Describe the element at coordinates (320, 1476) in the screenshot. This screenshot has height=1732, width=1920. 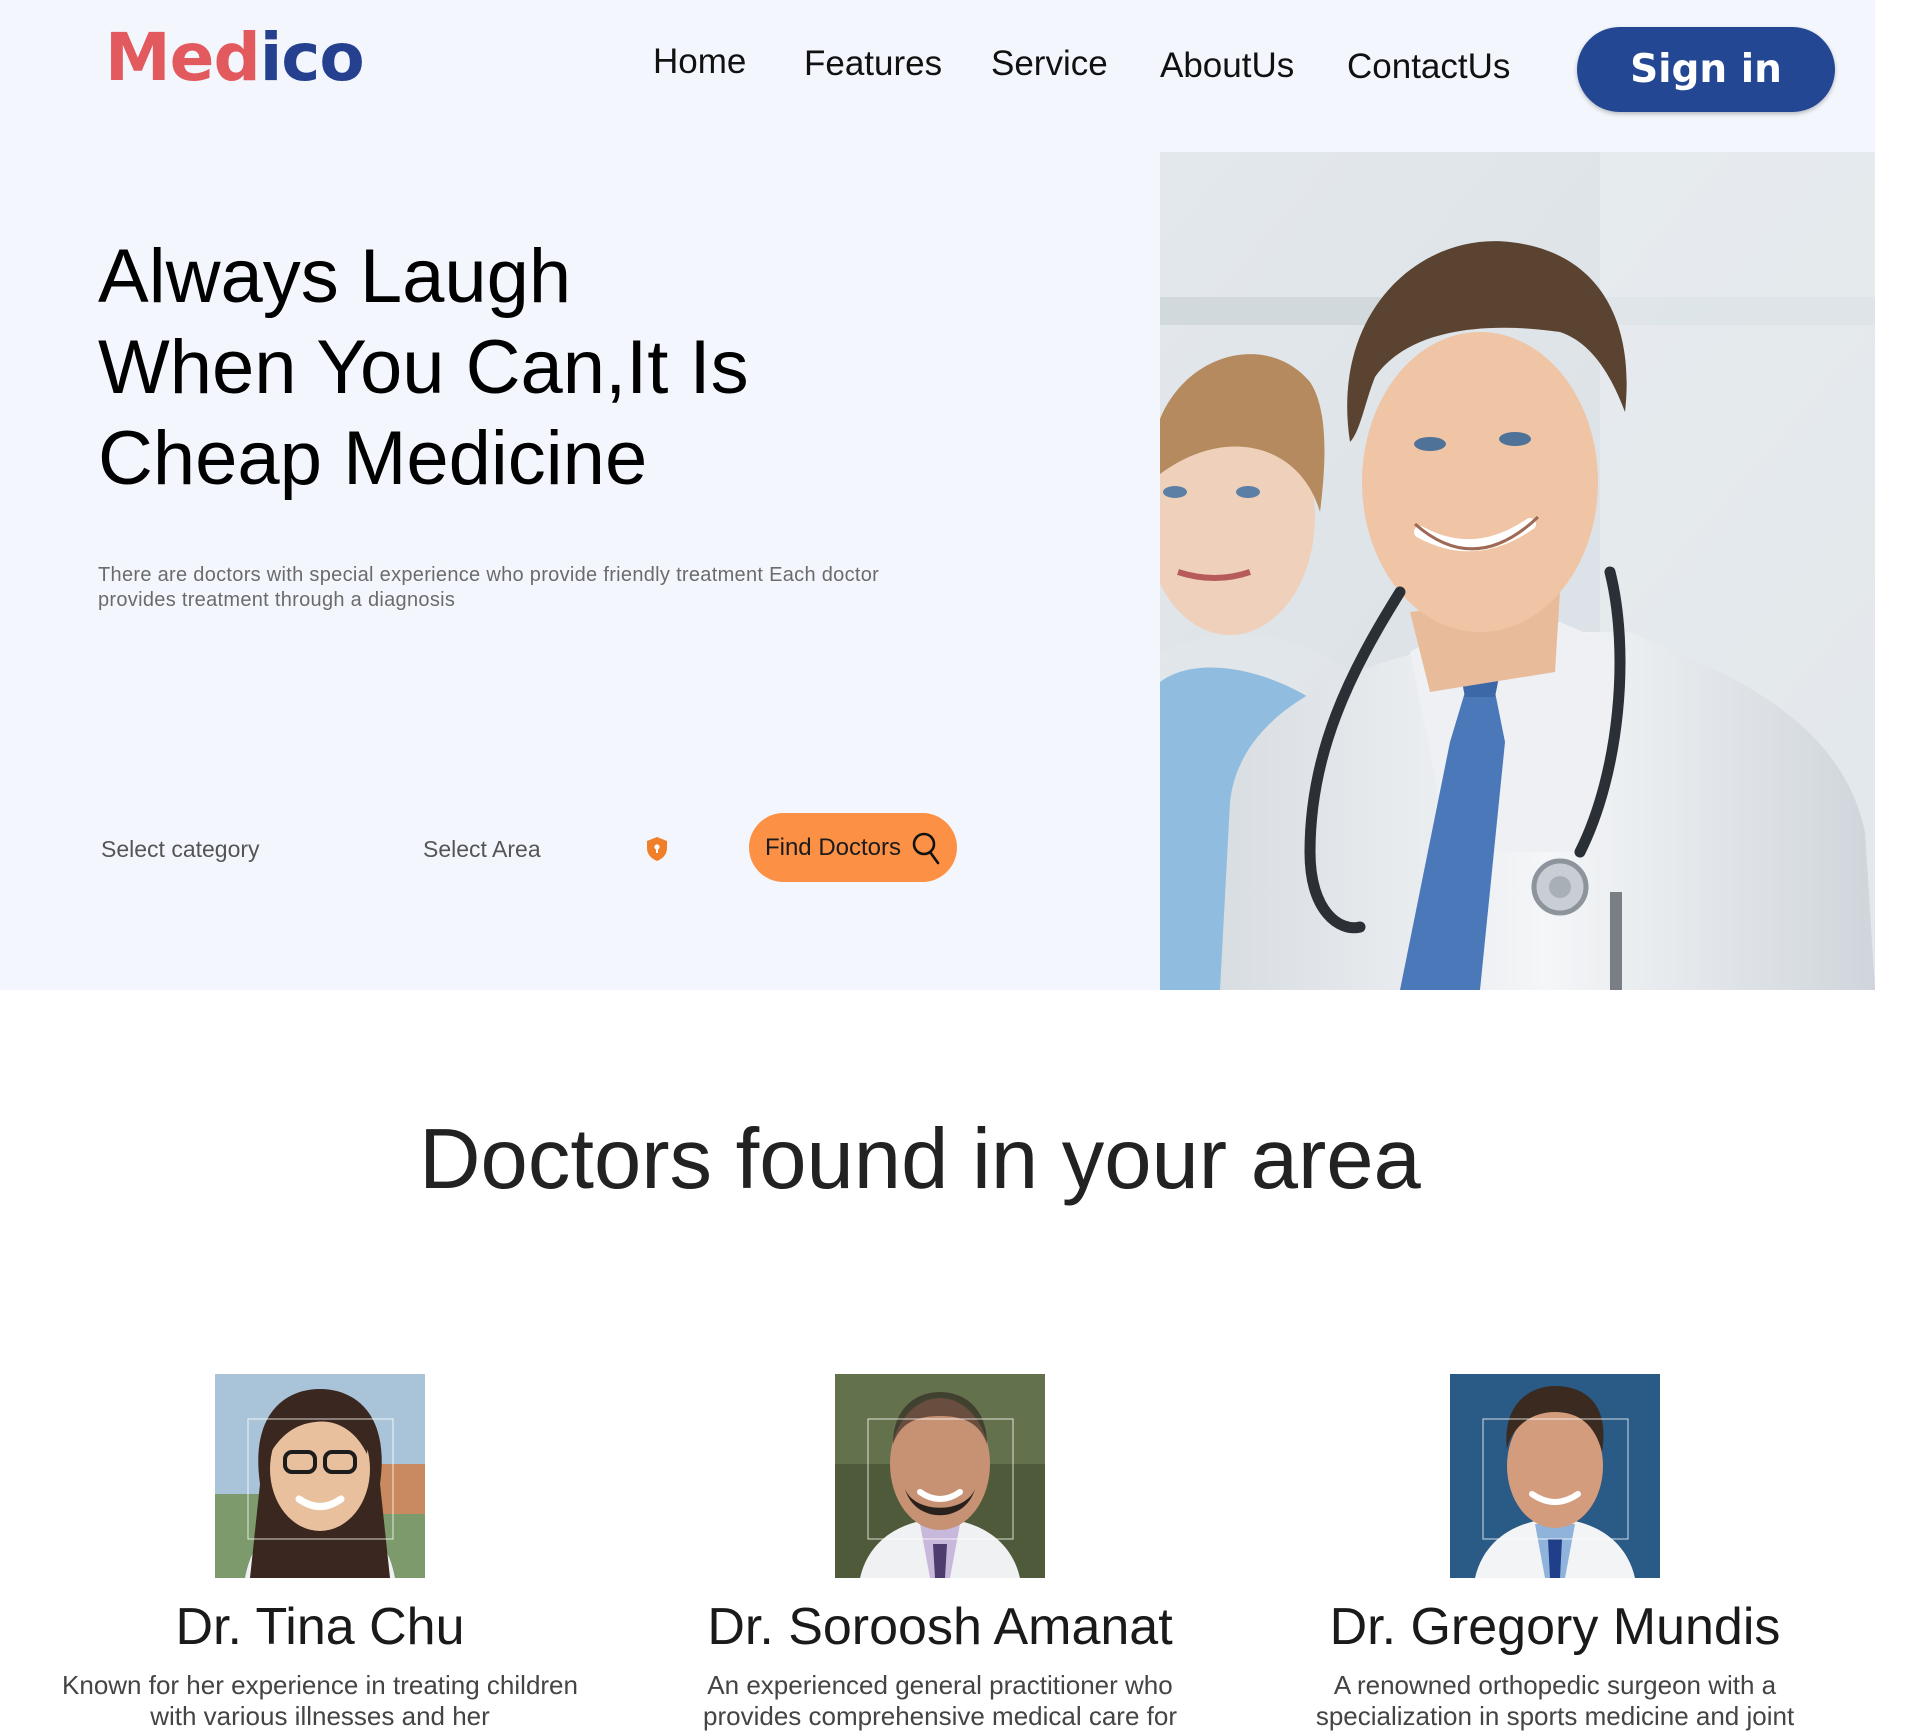
I see `doctor-photo-tina-chu` at that location.